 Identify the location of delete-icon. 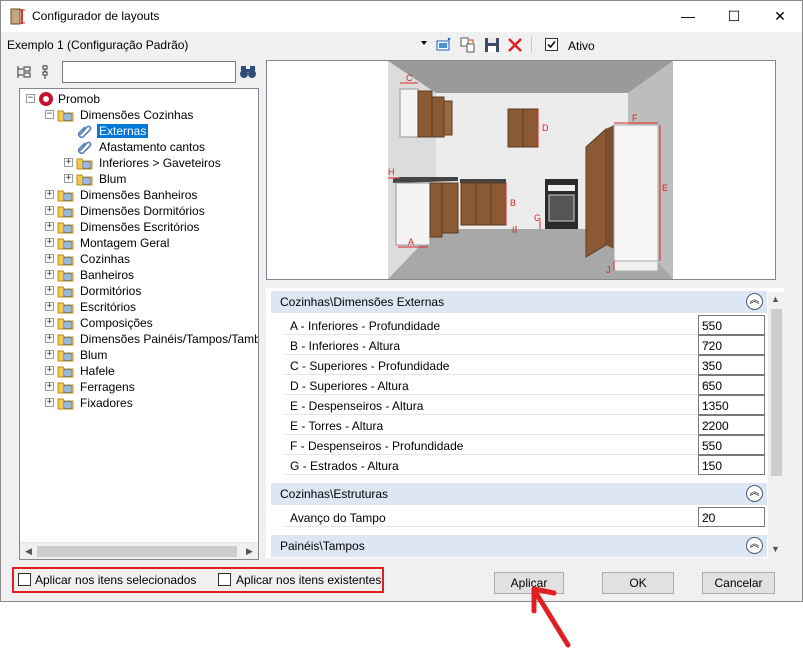
(515, 45).